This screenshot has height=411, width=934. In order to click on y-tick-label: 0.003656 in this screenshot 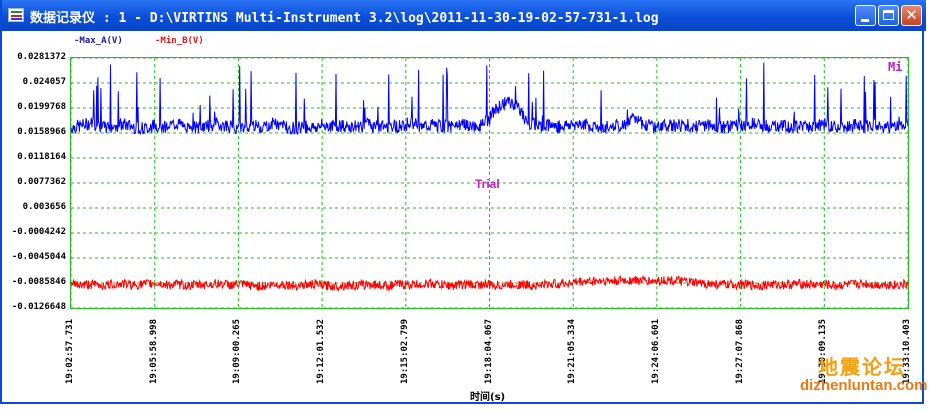, I will do `click(44, 207)`.